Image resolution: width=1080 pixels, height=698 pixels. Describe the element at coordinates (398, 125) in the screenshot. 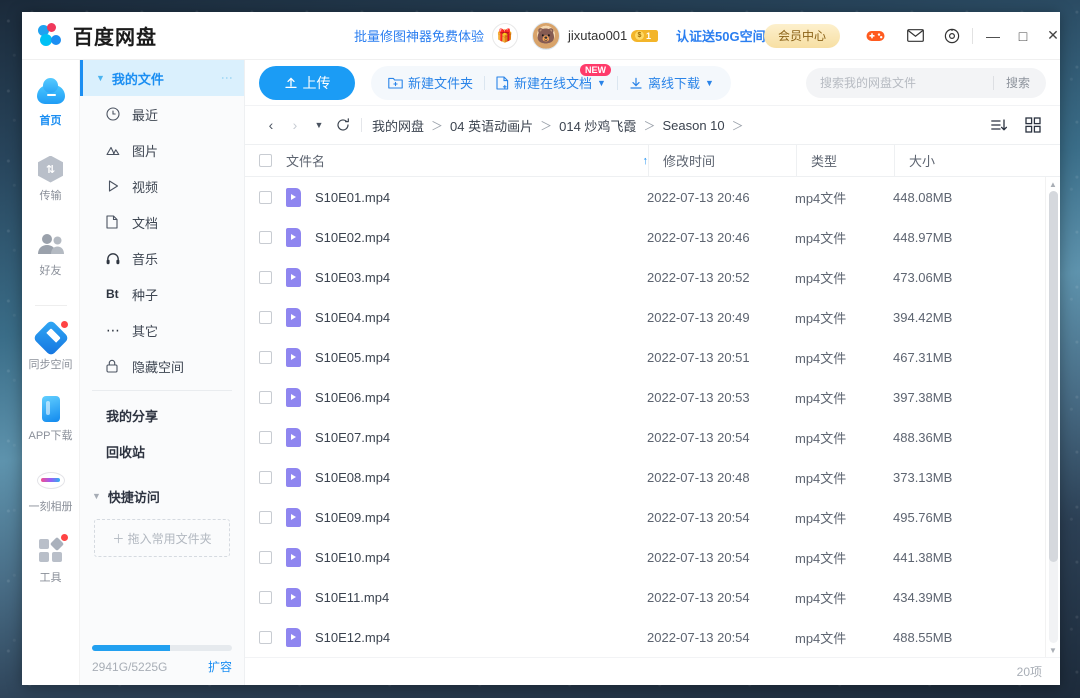

I see `breadcrumb-item-0: 我的网盘` at that location.